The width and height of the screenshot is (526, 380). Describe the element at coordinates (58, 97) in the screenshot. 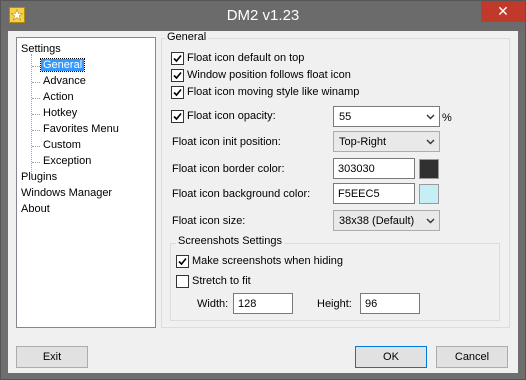

I see `tree-item-action: Action` at that location.